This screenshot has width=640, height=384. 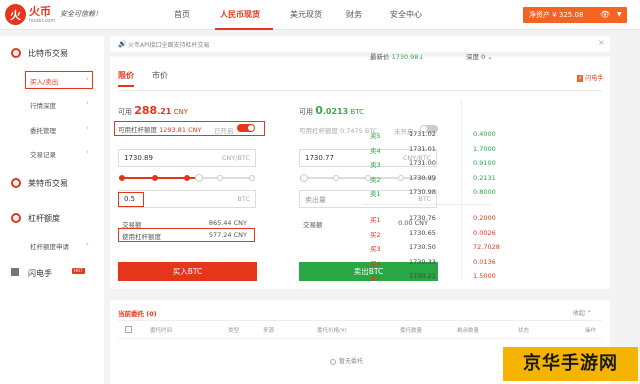 What do you see at coordinates (422, 163) in the screenshot?
I see `level-price: 1731.00` at bounding box center [422, 163].